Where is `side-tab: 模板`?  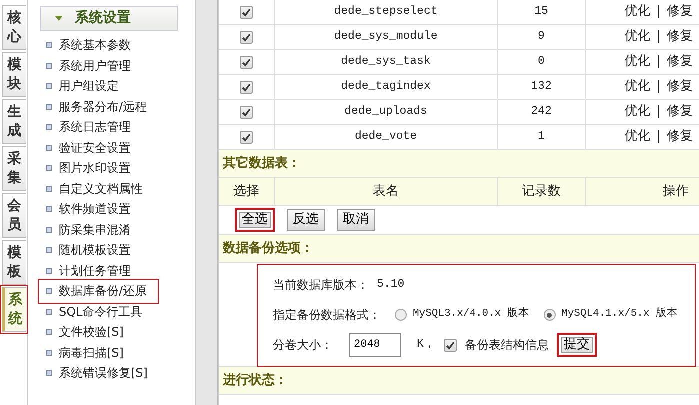
side-tab: 模板 is located at coordinates (14, 262).